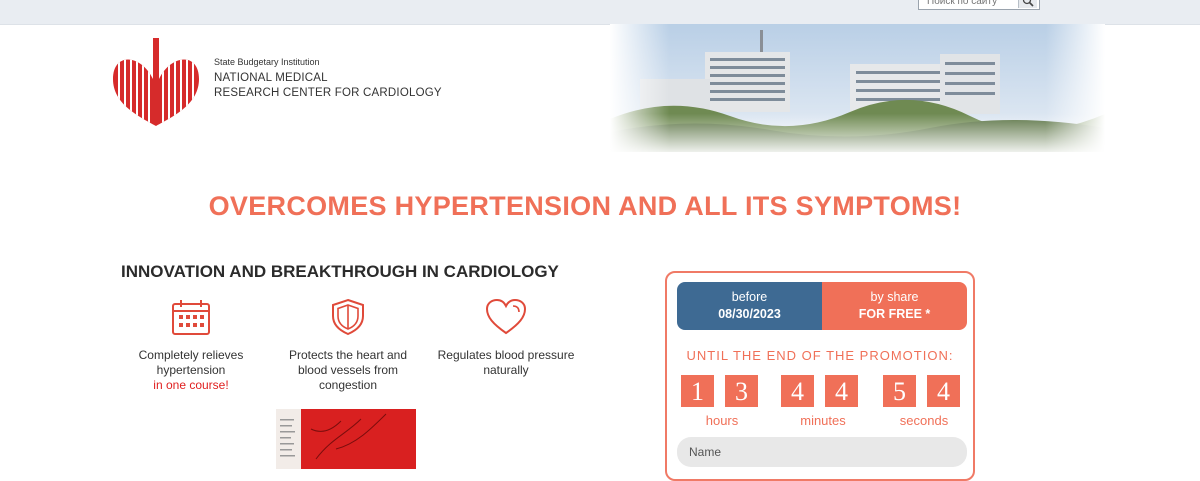  What do you see at coordinates (348, 317) in the screenshot?
I see `shield-icon` at bounding box center [348, 317].